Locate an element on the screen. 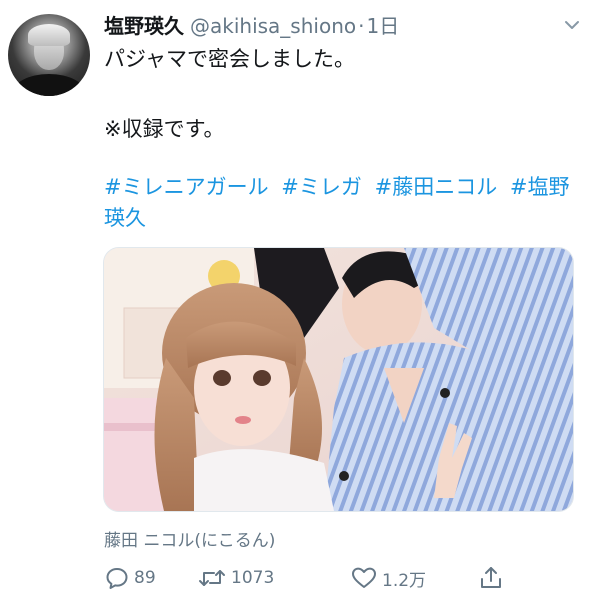 The width and height of the screenshot is (599, 600). hashtag-link: #ミレニアガール is located at coordinates (186, 187).